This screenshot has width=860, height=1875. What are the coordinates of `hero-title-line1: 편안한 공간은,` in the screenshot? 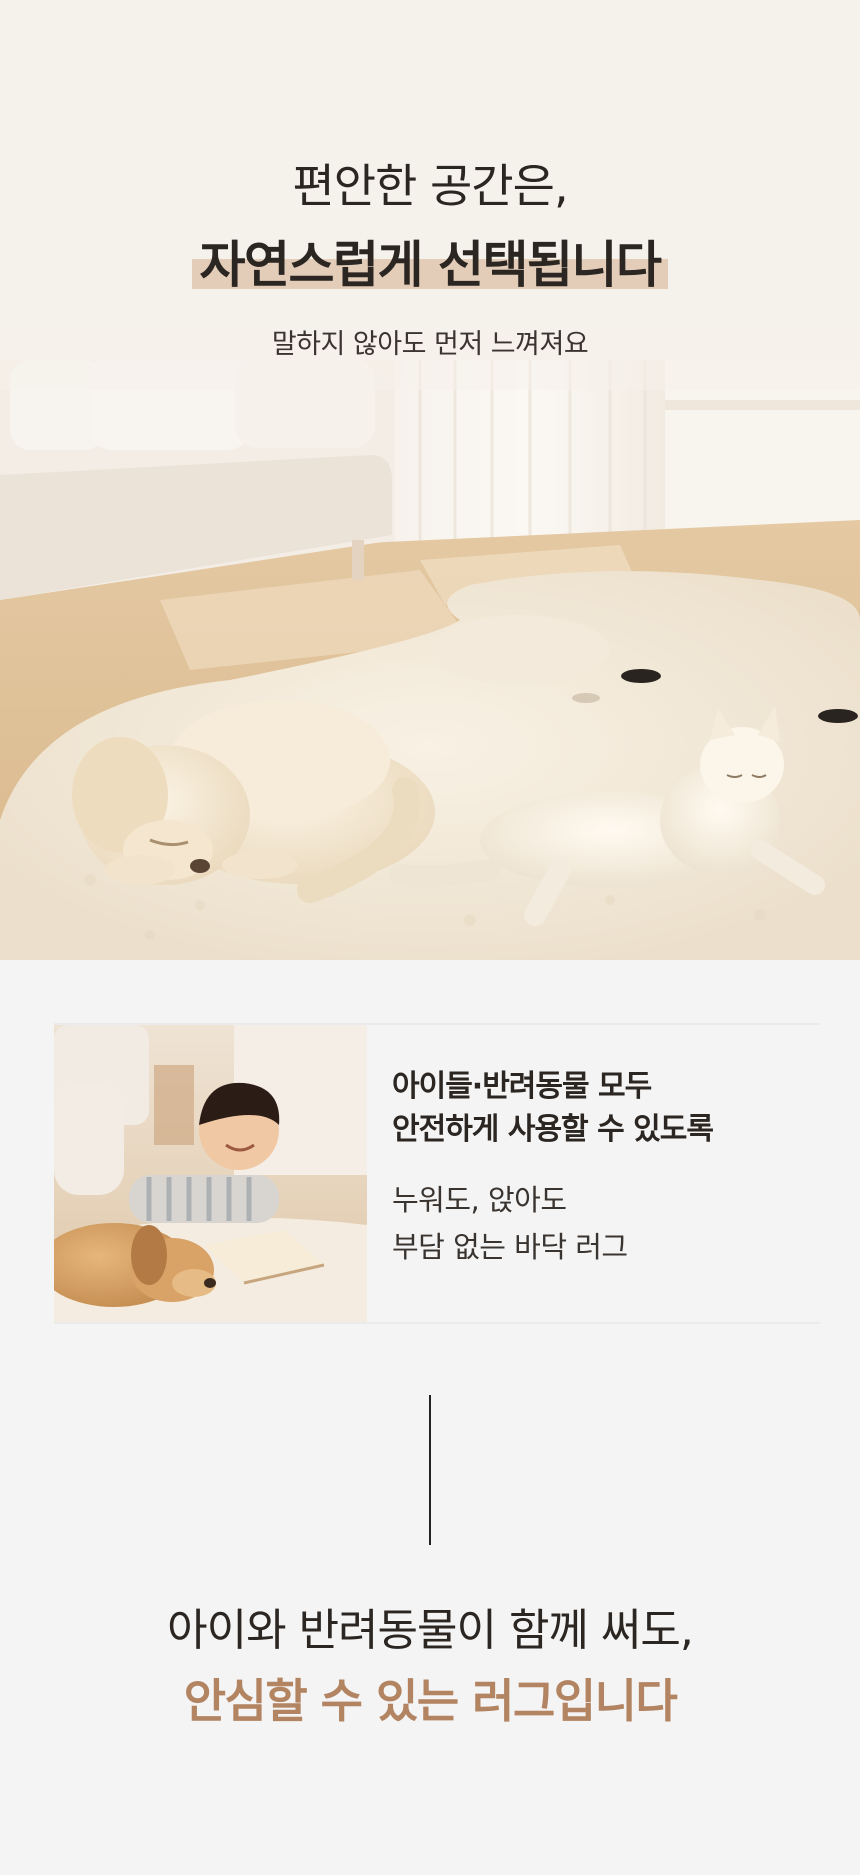 It's located at (430, 186).